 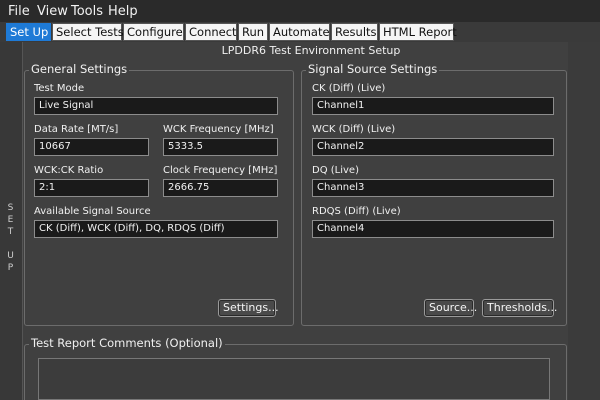 What do you see at coordinates (211, 32) in the screenshot?
I see `tab-connect: Connect` at bounding box center [211, 32].